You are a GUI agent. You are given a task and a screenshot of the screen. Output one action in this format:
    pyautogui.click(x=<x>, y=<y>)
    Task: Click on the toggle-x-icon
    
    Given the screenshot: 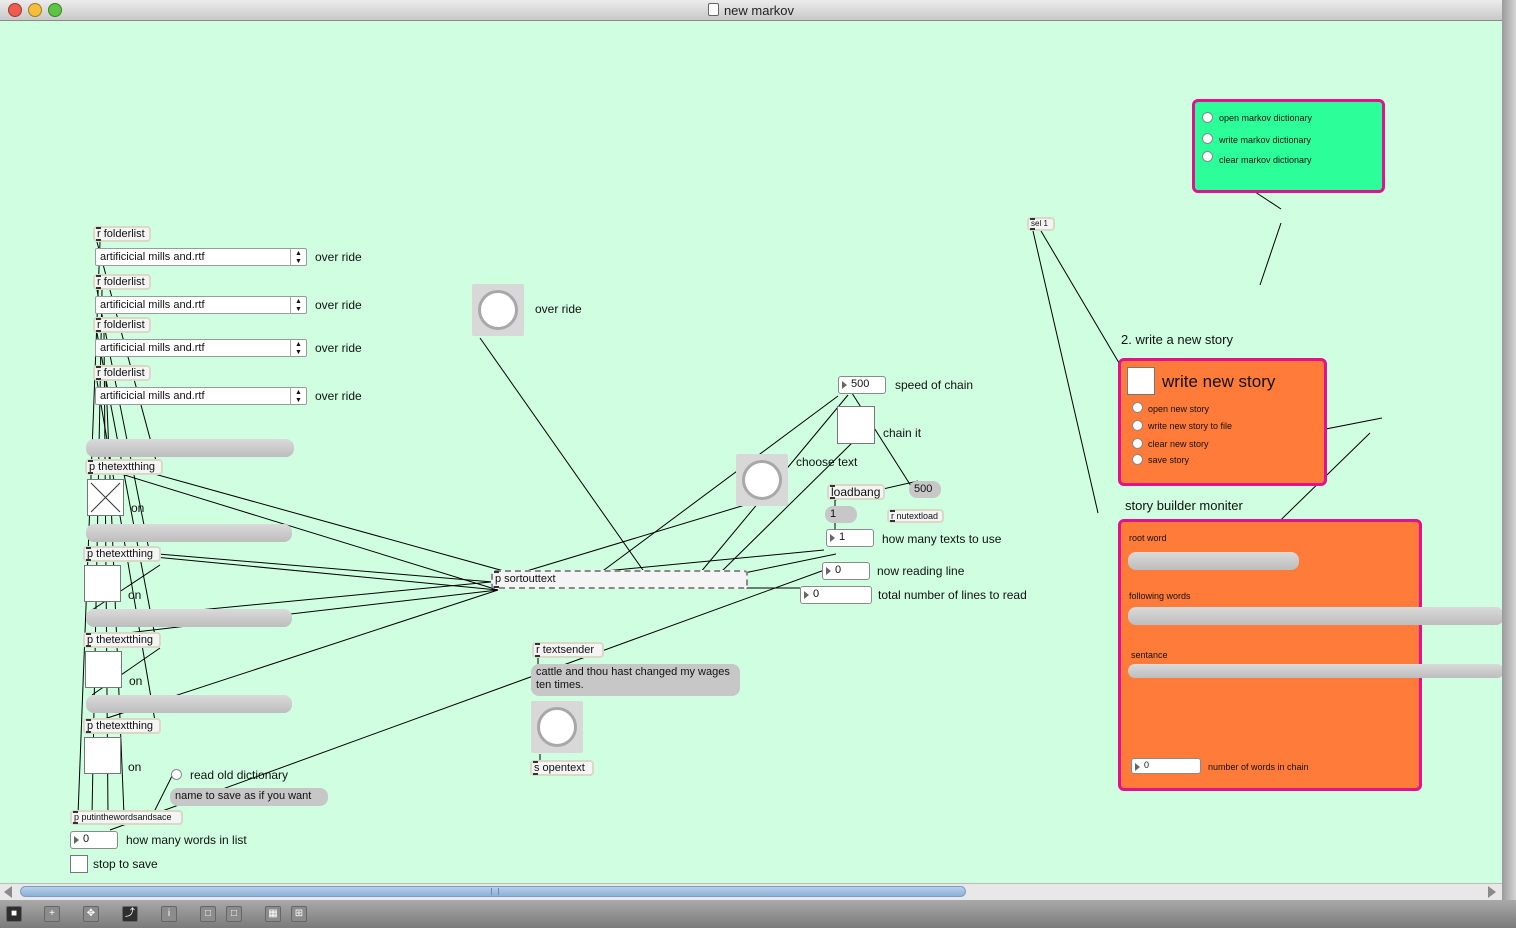 What is the action you would take?
    pyautogui.click(x=105, y=497)
    